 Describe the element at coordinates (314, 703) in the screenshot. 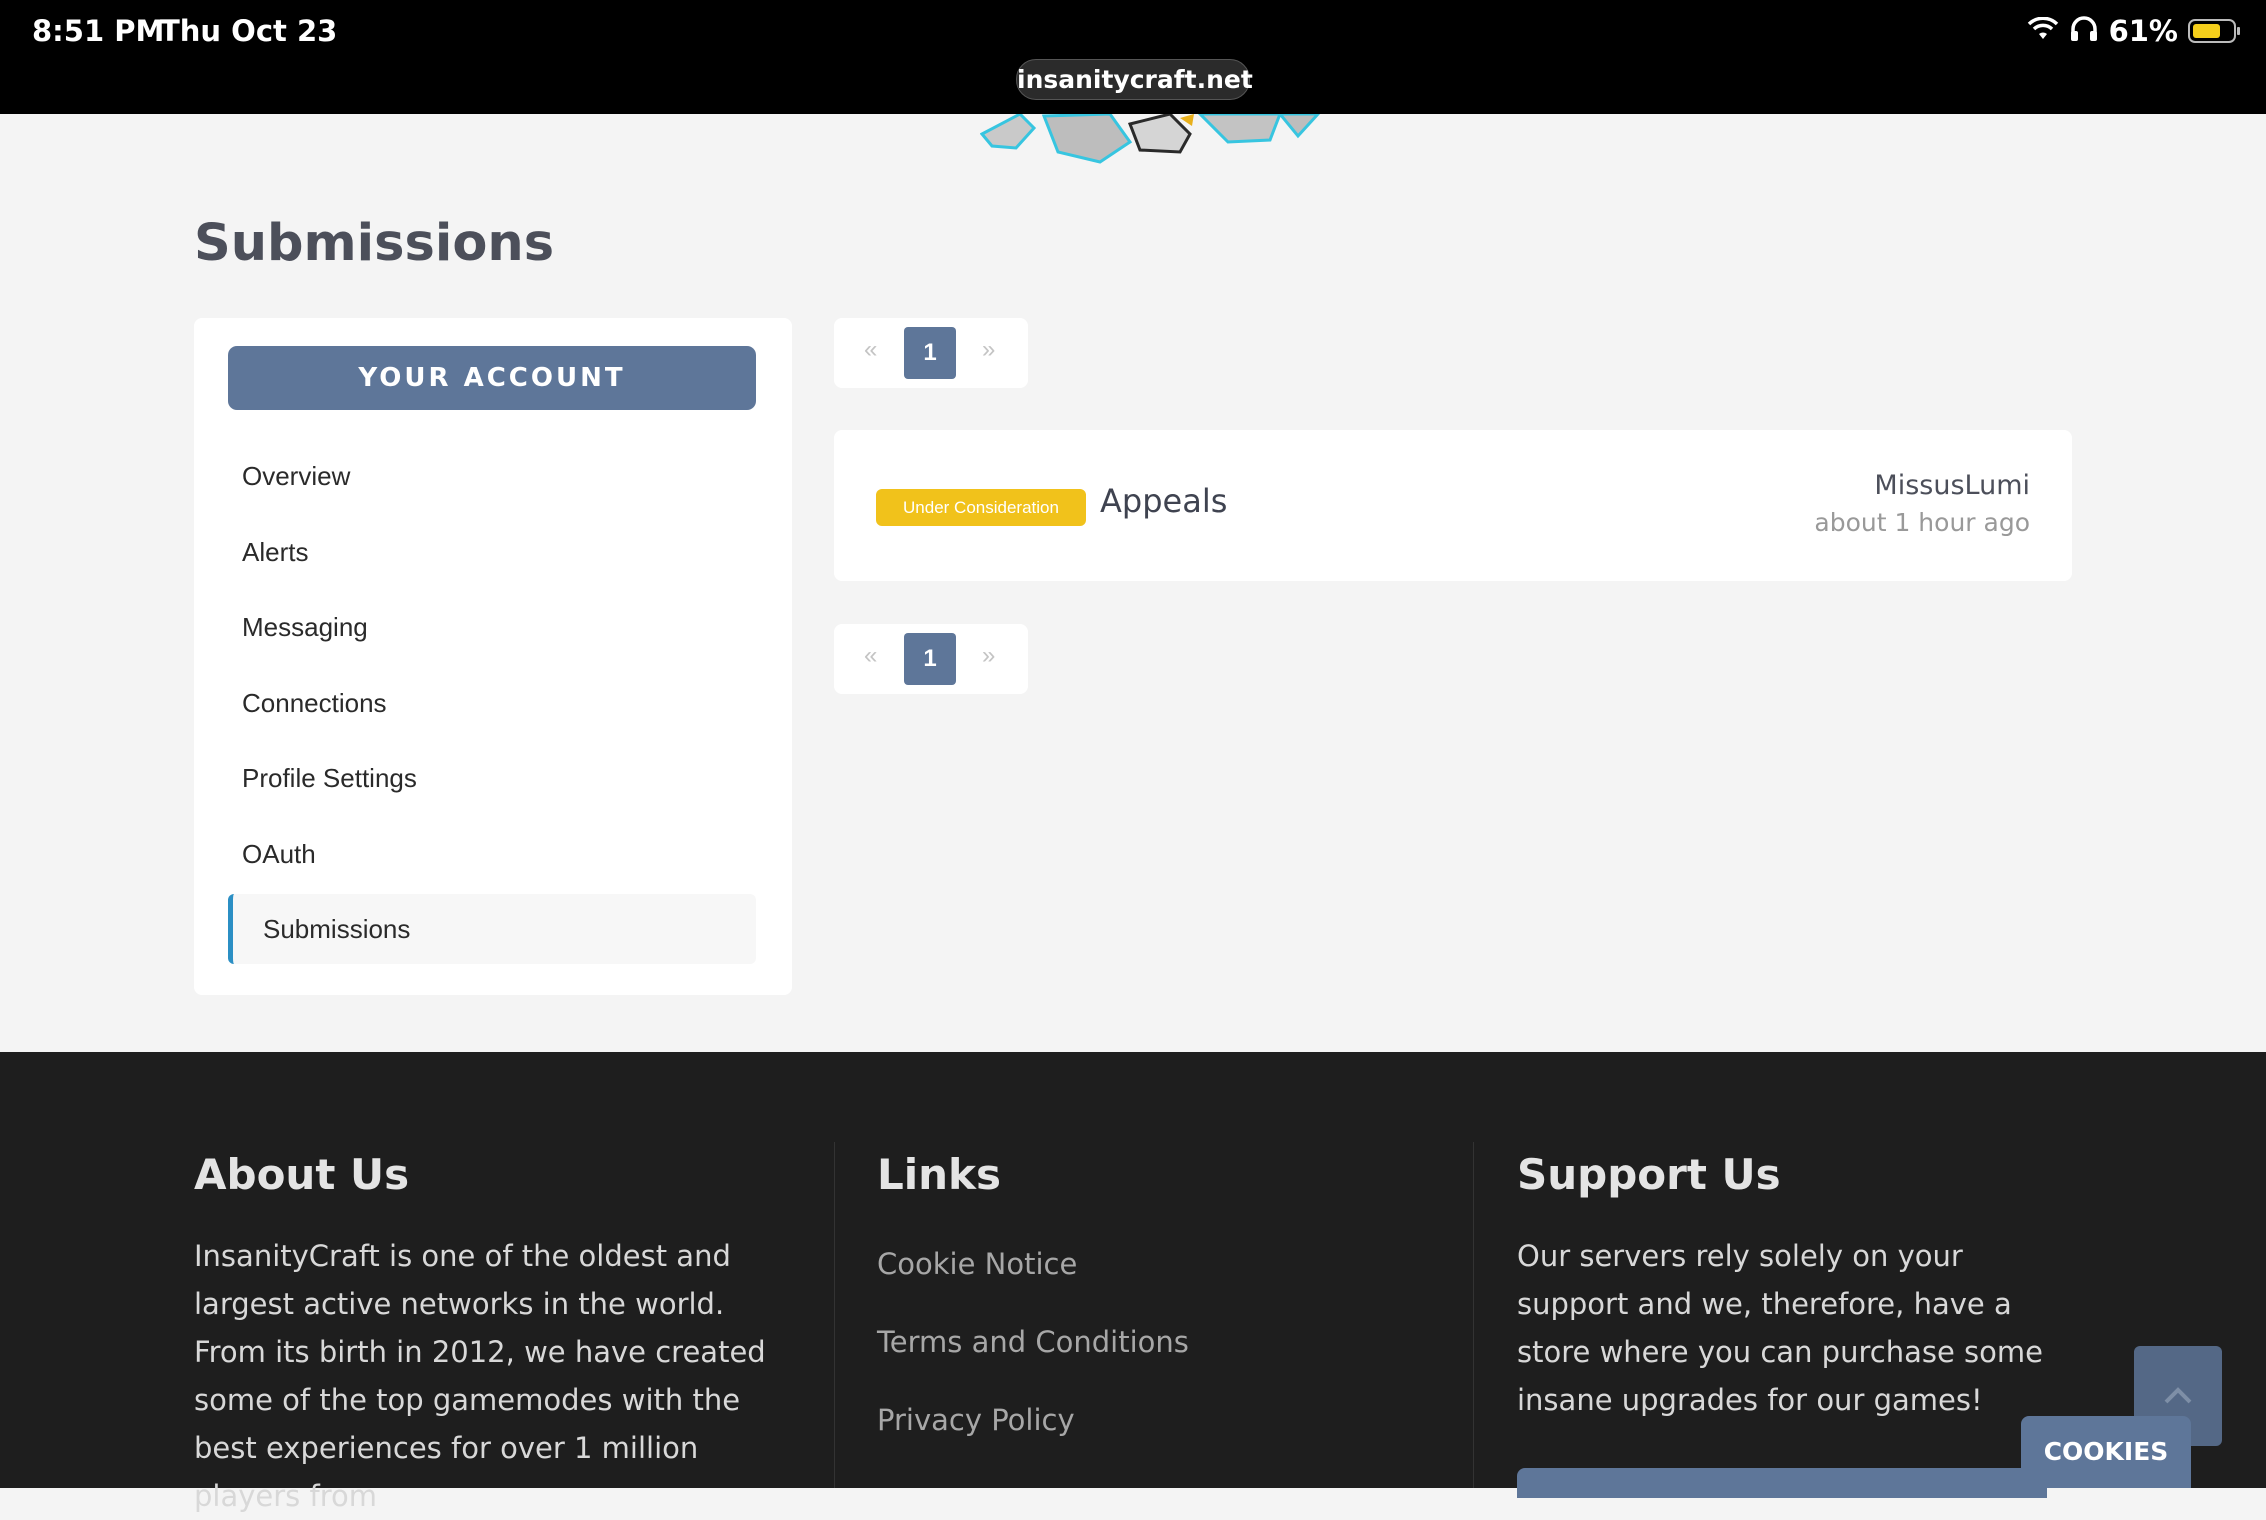

I see `sidebar-item-connections: Connections` at that location.